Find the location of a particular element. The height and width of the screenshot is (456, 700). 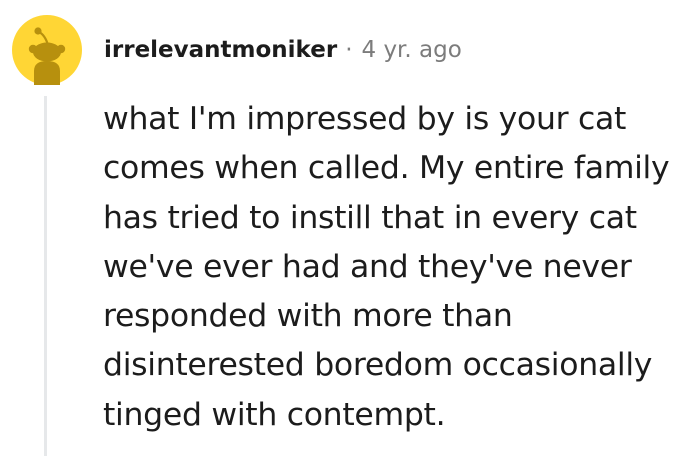

user-avatar is located at coordinates (47, 50).